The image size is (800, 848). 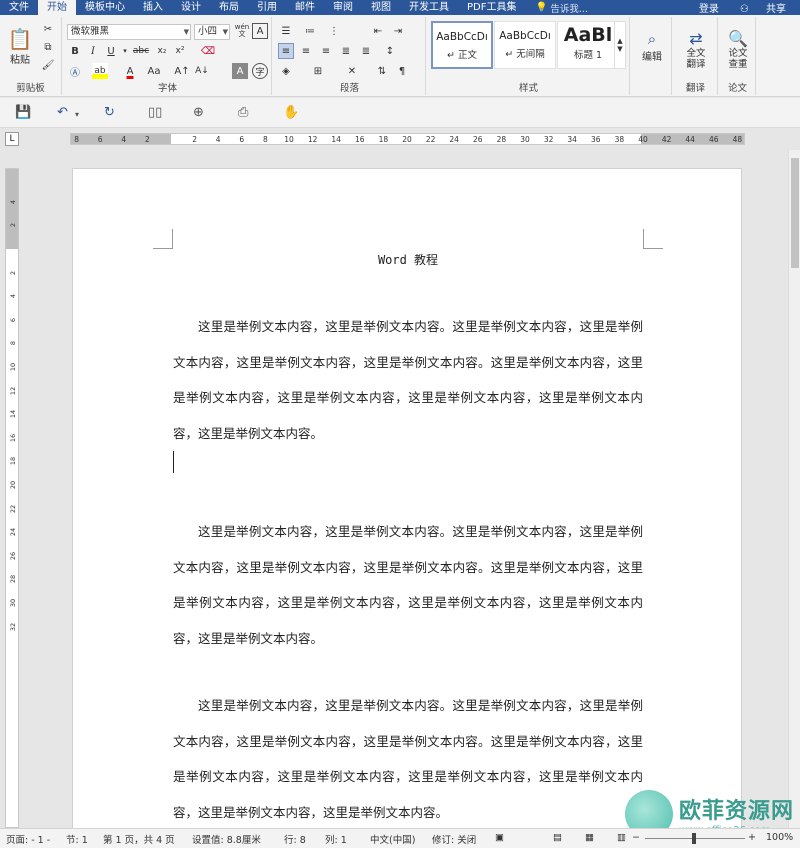 I want to click on ruler-tick: 2, so click(x=13, y=225).